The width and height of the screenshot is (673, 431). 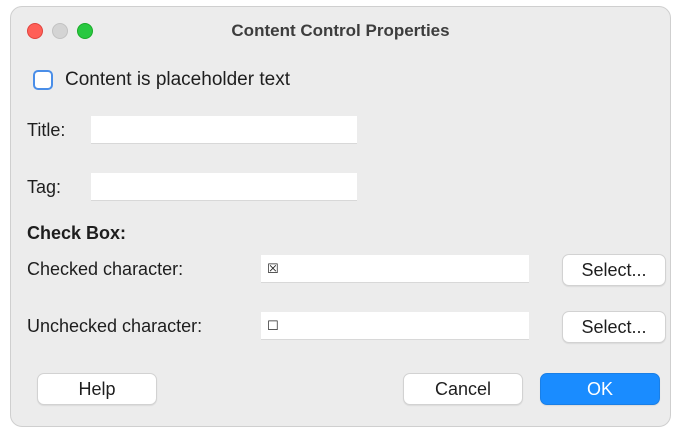 I want to click on checked-character-label: Checked character:, so click(x=105, y=269).